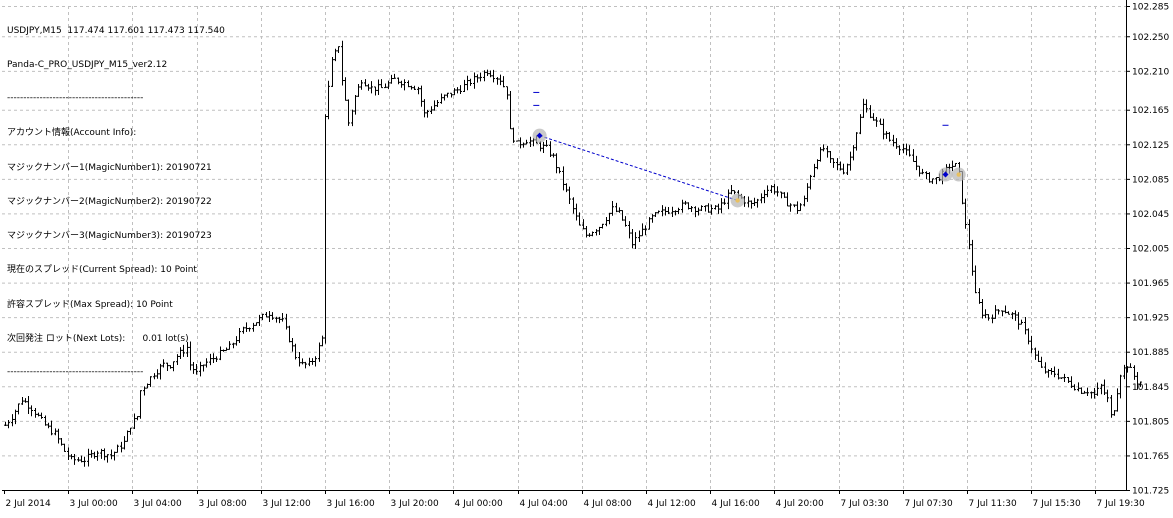  What do you see at coordinates (223, 504) in the screenshot?
I see `time-tick-label: 3 Jul 08:00` at bounding box center [223, 504].